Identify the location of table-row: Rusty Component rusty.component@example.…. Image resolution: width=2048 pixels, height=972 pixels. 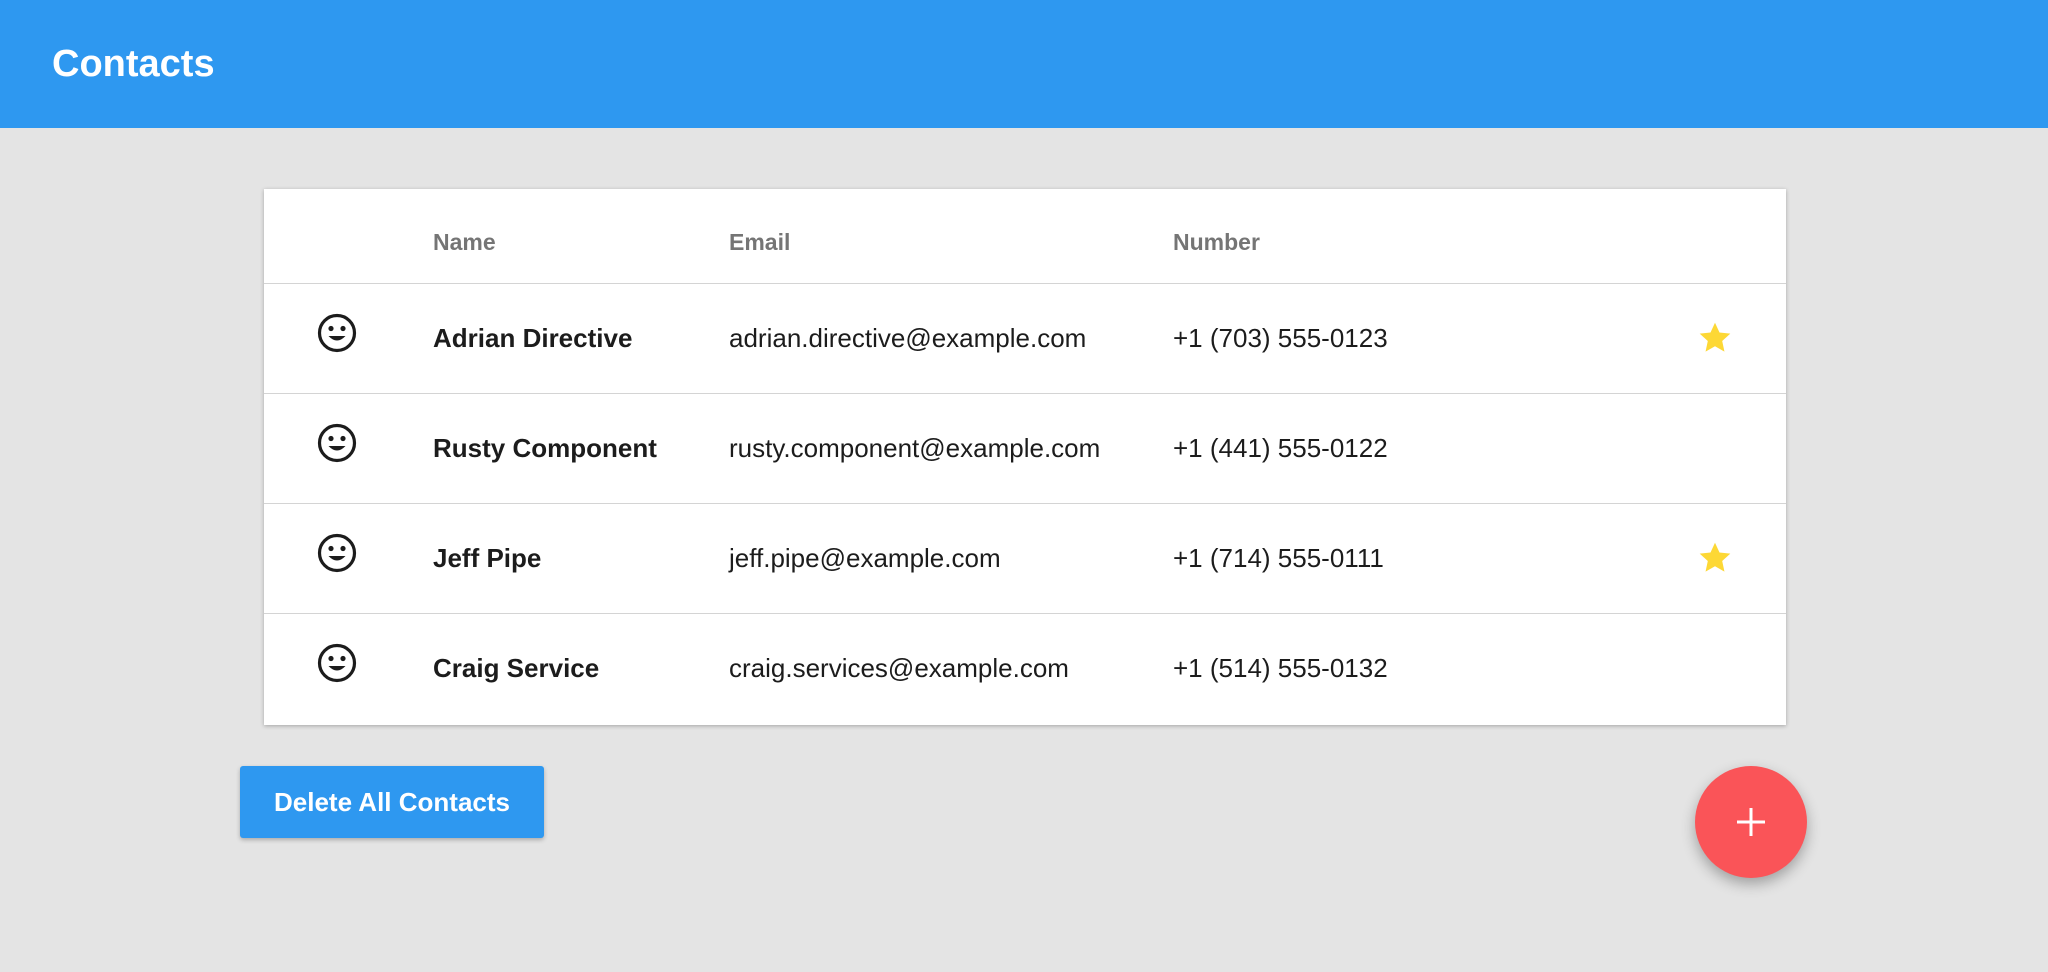
(1025, 449).